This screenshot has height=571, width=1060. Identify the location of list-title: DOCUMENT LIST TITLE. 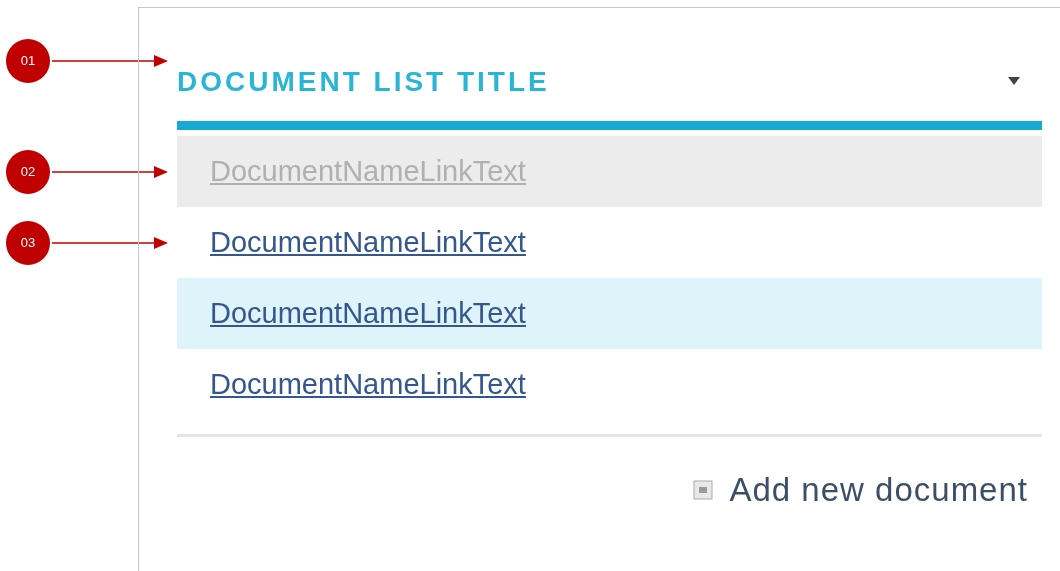
(363, 82).